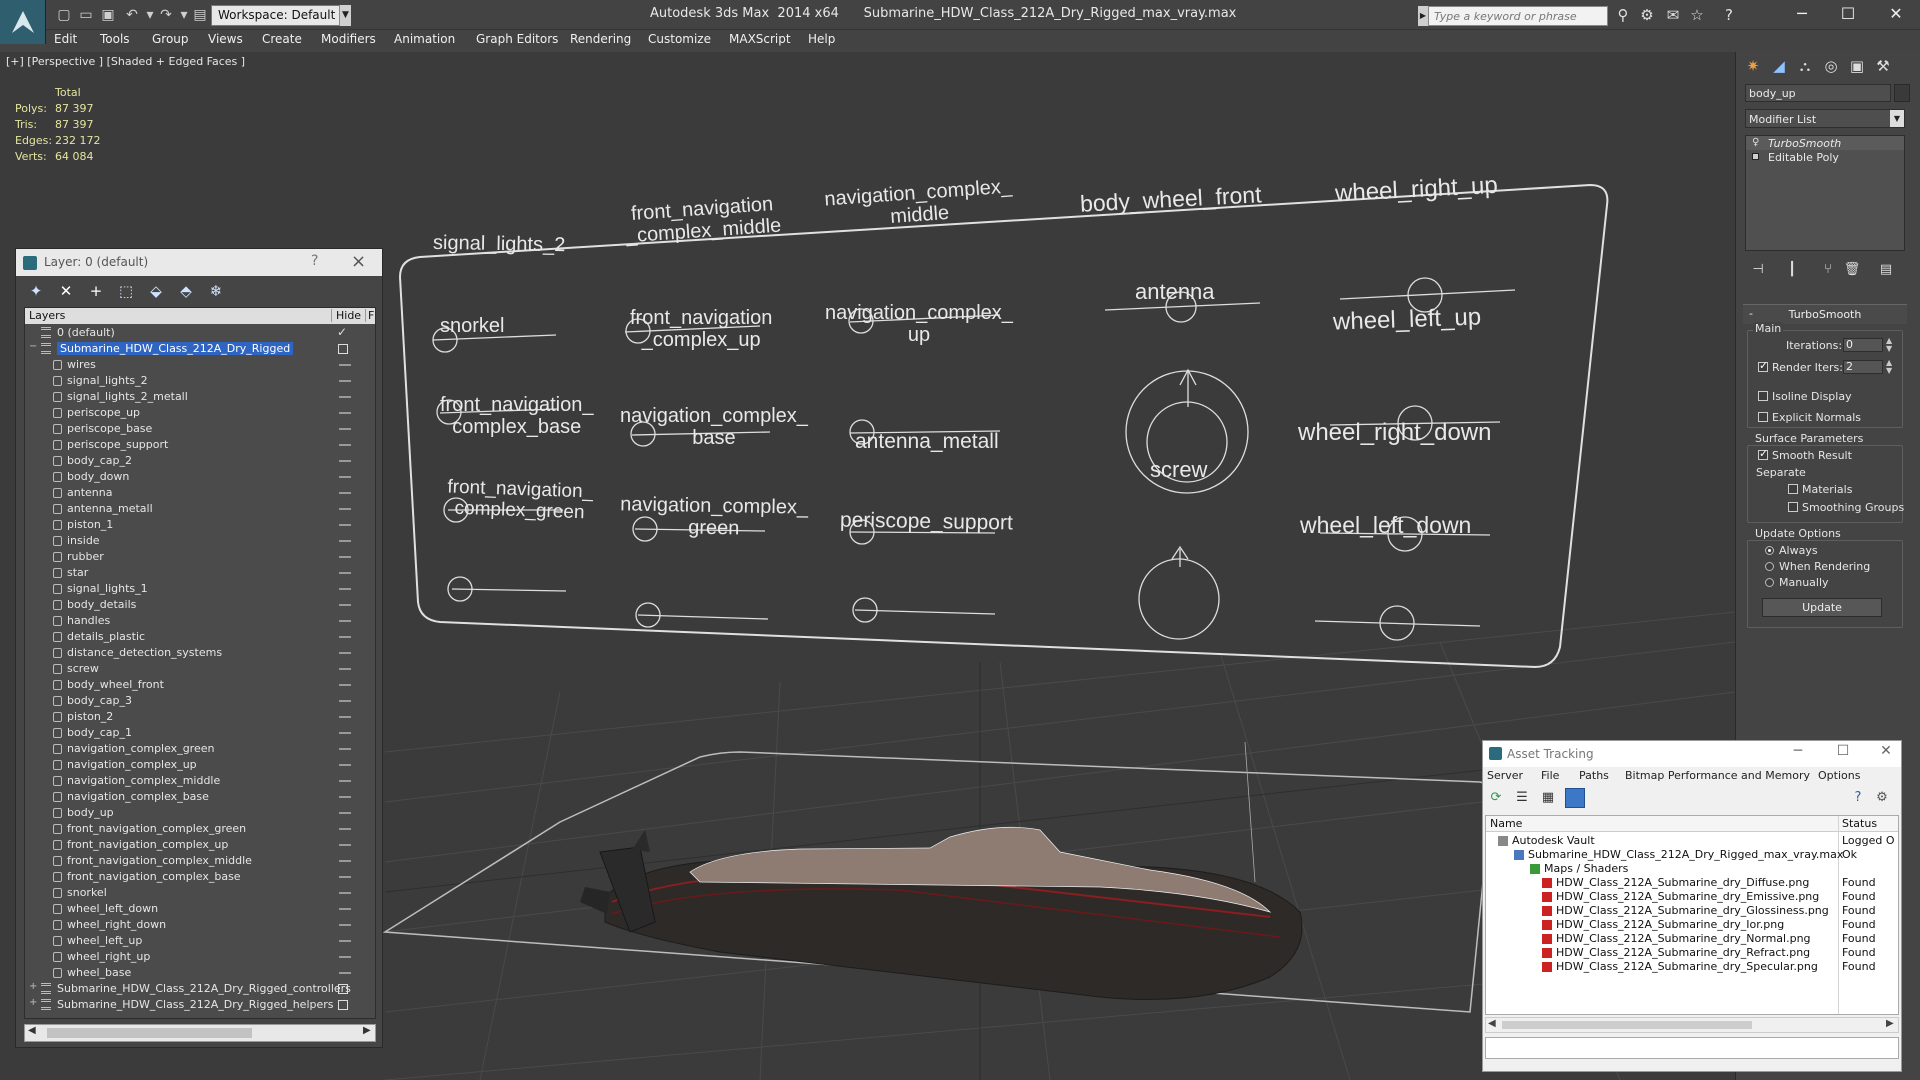 The image size is (1920, 1080). What do you see at coordinates (107, 380) in the screenshot?
I see `layer-row-name: signal_lights_2` at bounding box center [107, 380].